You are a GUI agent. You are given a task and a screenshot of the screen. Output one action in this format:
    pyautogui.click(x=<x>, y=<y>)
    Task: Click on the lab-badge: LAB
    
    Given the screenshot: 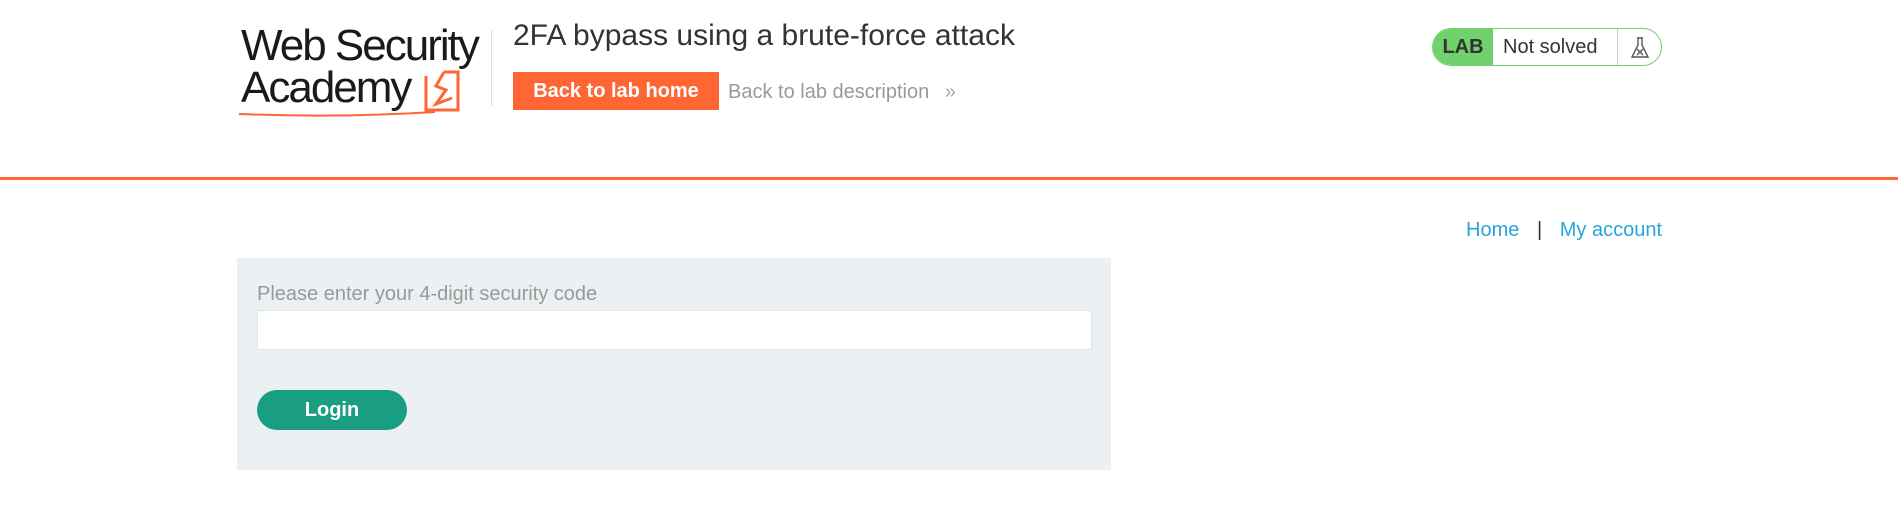 What is the action you would take?
    pyautogui.click(x=1463, y=47)
    